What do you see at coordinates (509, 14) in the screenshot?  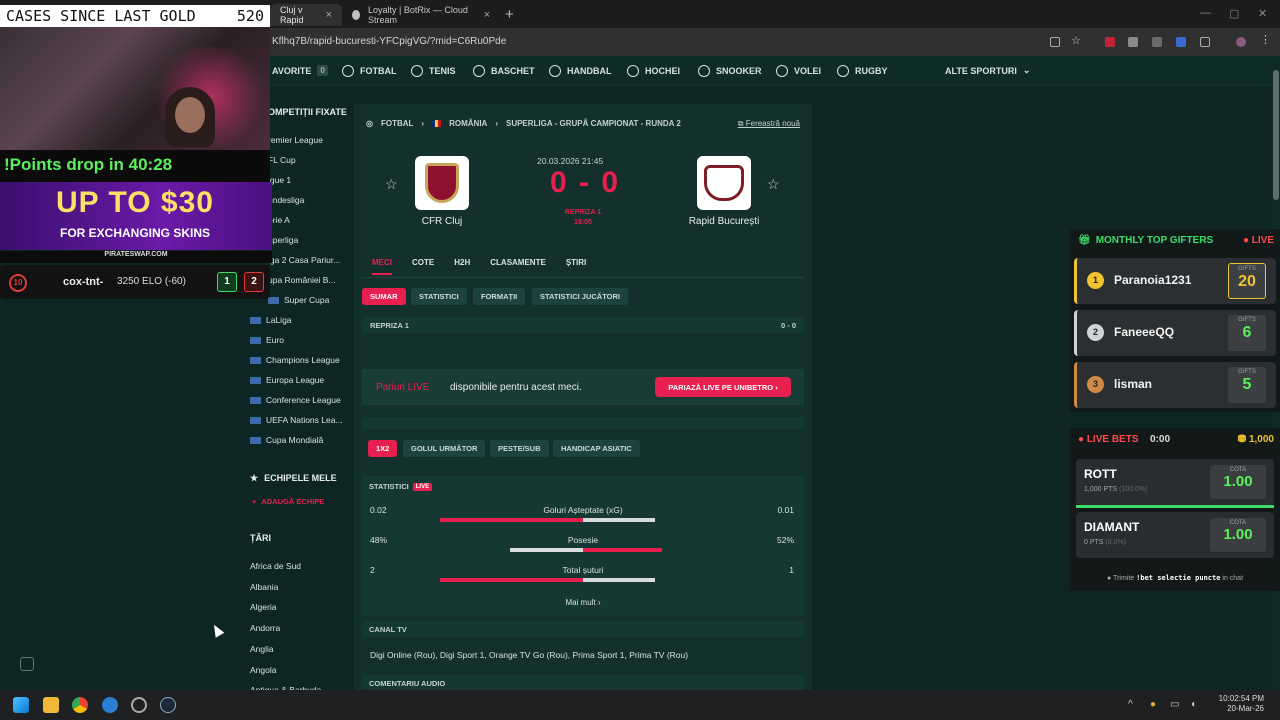 I see `new-tab-button: +` at bounding box center [509, 14].